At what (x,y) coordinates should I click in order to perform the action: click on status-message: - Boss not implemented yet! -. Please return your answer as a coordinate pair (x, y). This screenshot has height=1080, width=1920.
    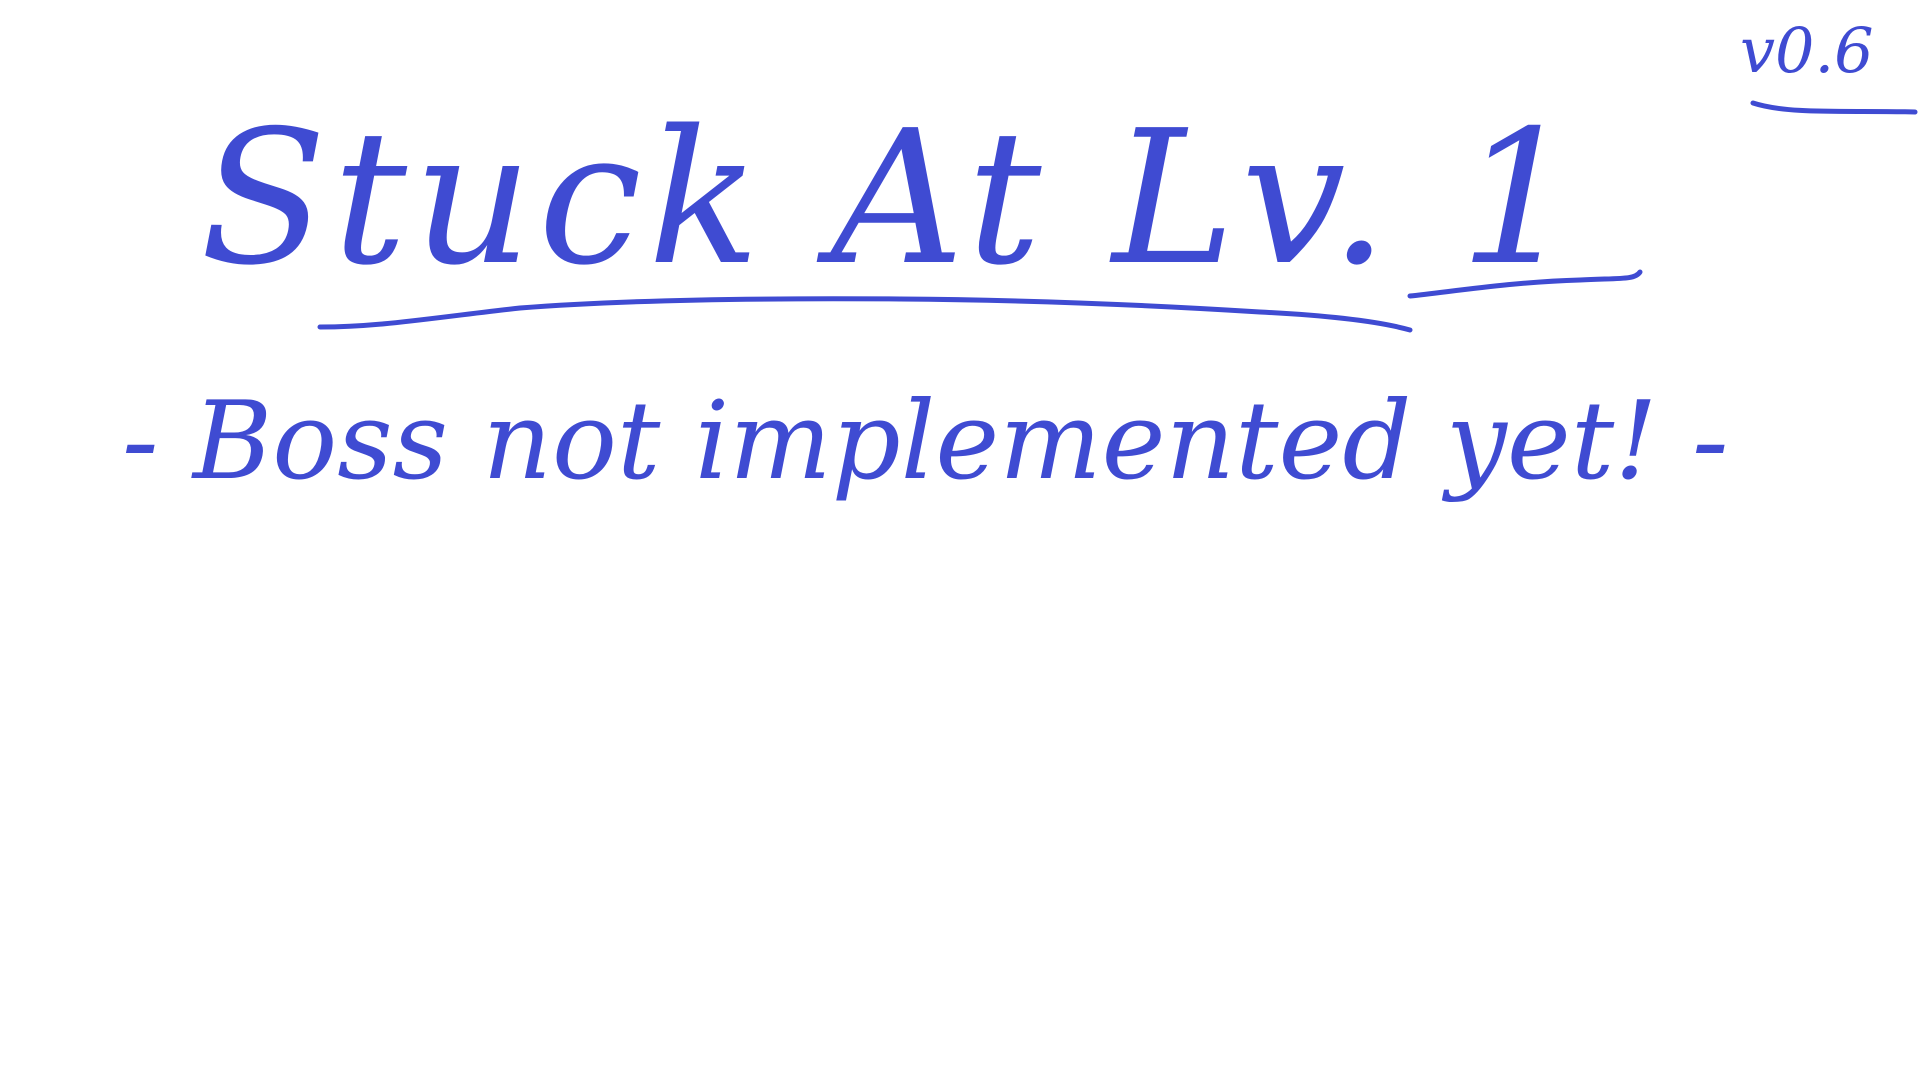
    Looking at the image, I should click on (925, 441).